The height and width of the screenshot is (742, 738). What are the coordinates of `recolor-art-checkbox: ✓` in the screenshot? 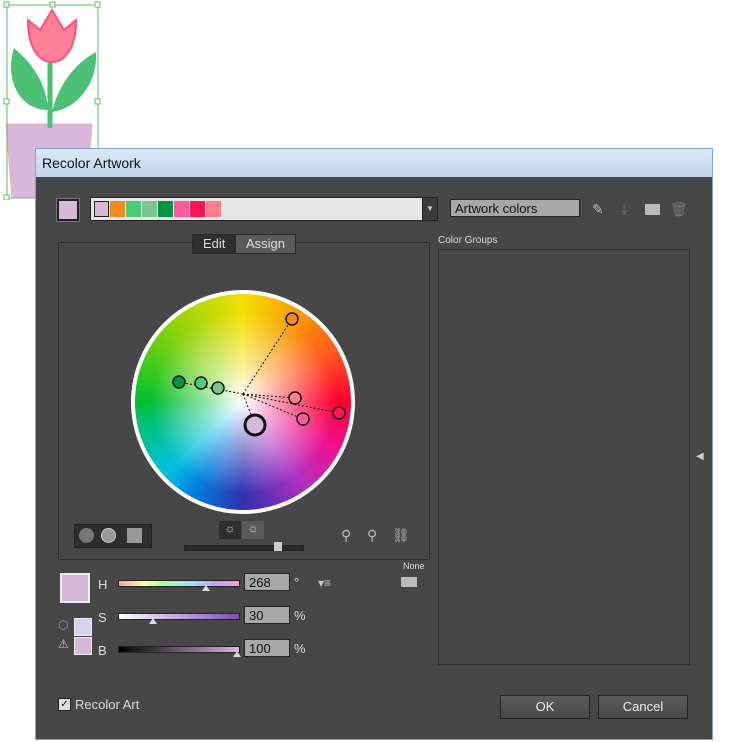 It's located at (64, 704).